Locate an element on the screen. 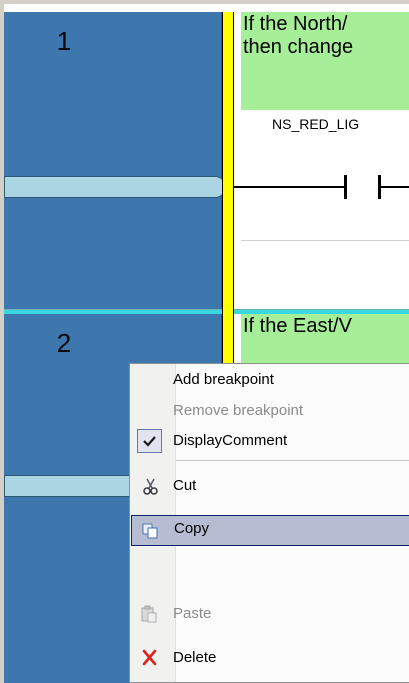  rung-comment-2-line-1: If the East/V is located at coordinates (297, 326).